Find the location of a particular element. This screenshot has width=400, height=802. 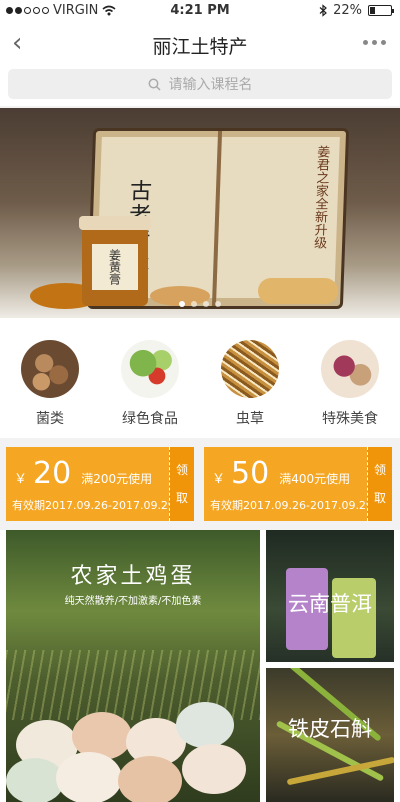

feature-puer-tea: 云南普洱 is located at coordinates (330, 596).